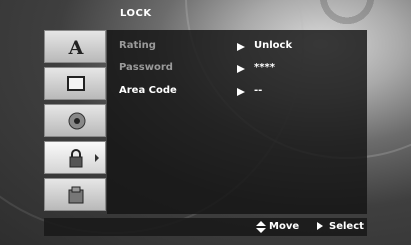 This screenshot has width=411, height=245. Describe the element at coordinates (261, 227) in the screenshot. I see `up-down-arrow-icon` at that location.